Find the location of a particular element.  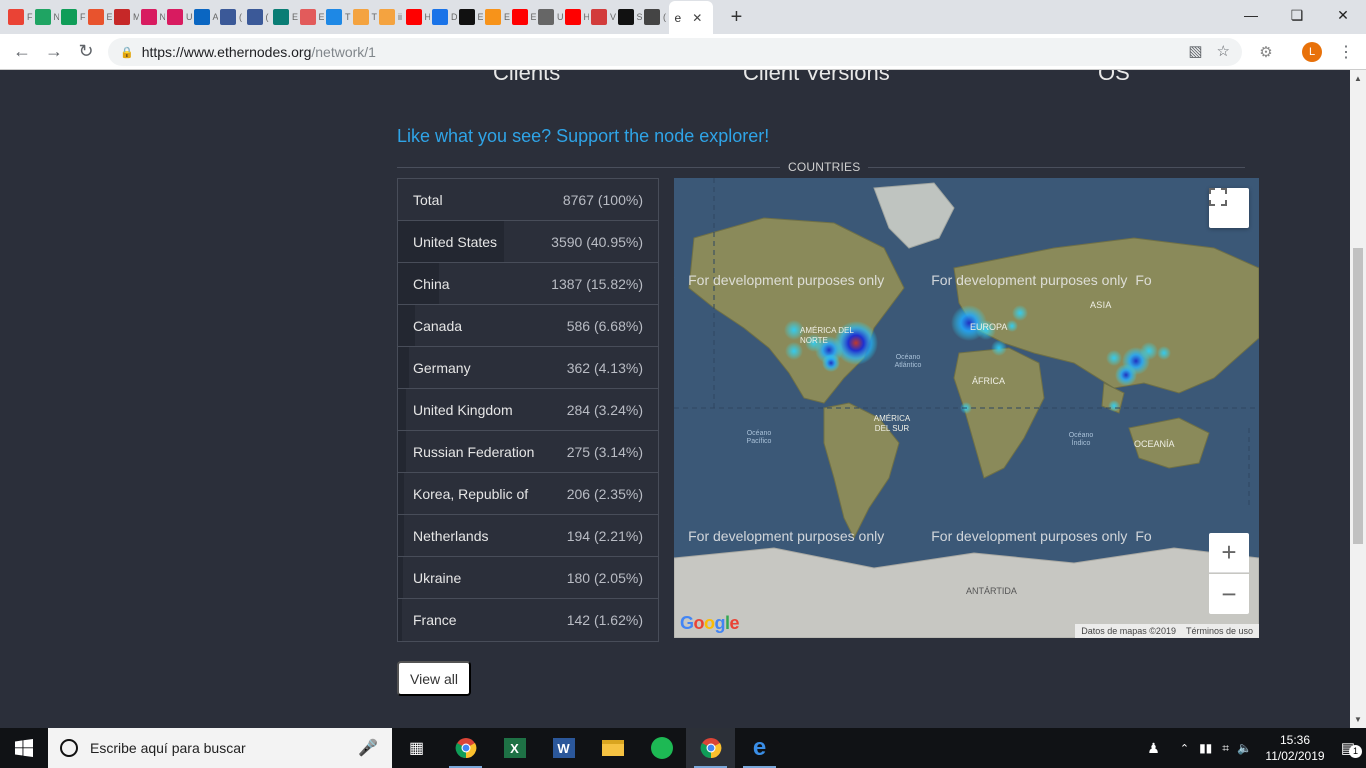

country-row: China 1387 (15.82%) is located at coordinates (528, 284).